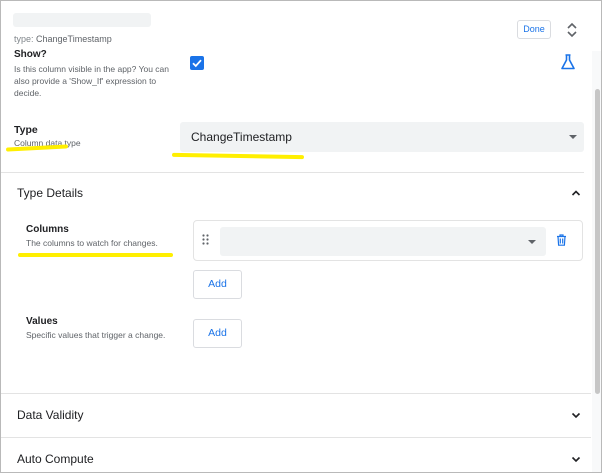  What do you see at coordinates (382, 137) in the screenshot?
I see `type-dropdown: ChangeTimestamp` at bounding box center [382, 137].